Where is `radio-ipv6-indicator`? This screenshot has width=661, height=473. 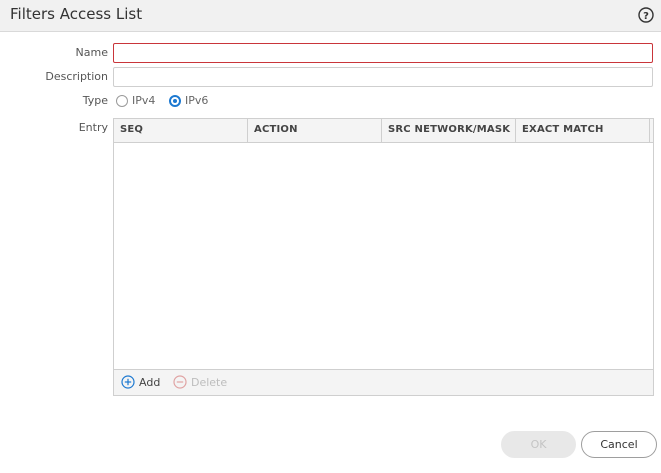
radio-ipv6-indicator is located at coordinates (175, 100).